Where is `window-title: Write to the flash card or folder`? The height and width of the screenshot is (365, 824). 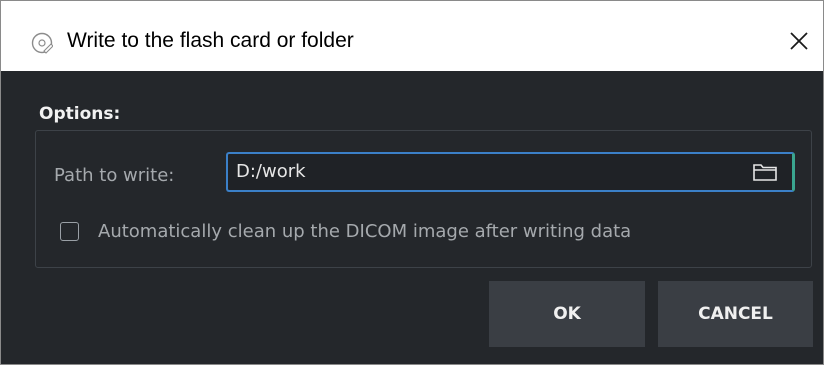 window-title: Write to the flash card or folder is located at coordinates (210, 40).